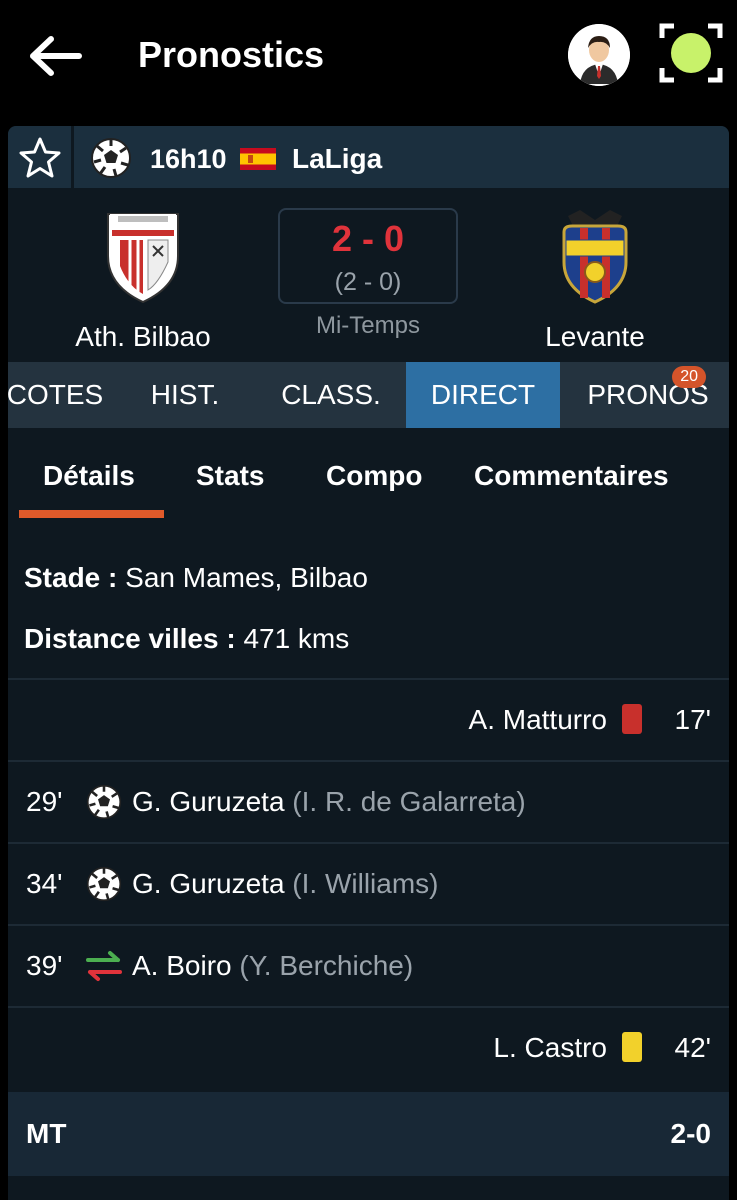 The image size is (737, 1200). I want to click on star-icon, so click(39, 157).